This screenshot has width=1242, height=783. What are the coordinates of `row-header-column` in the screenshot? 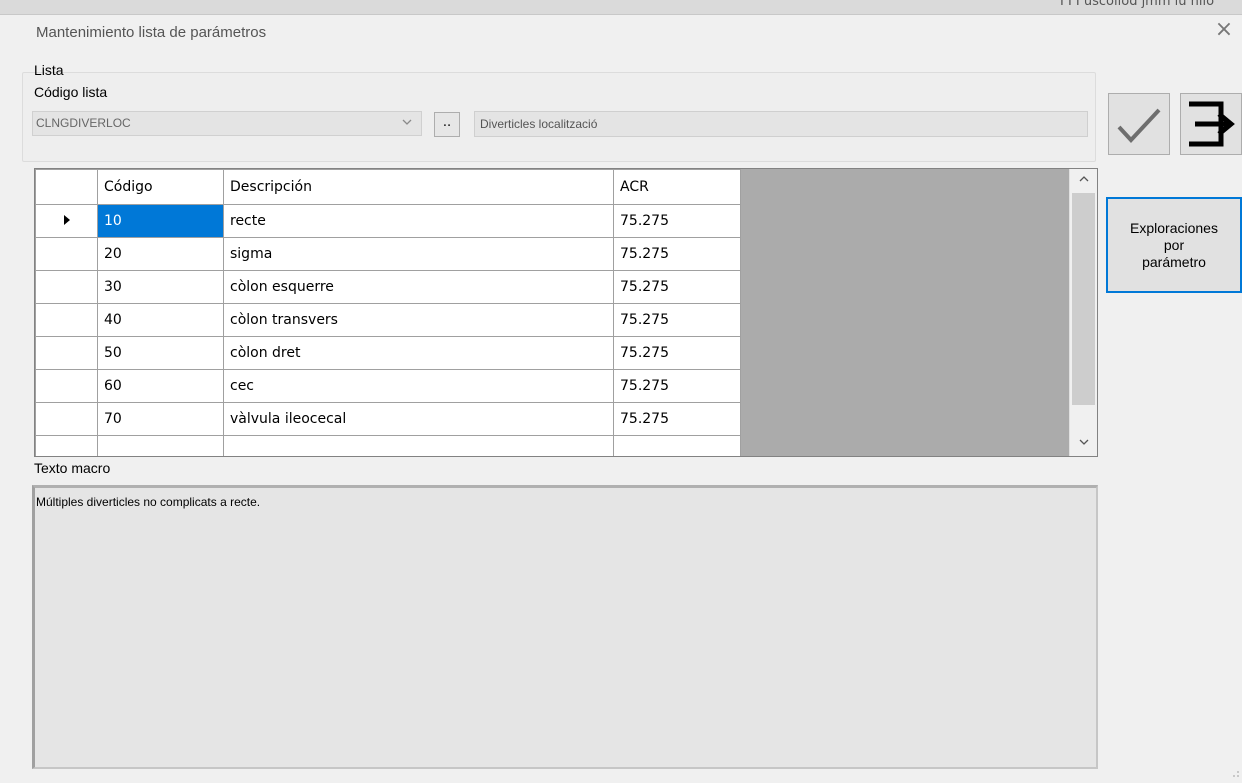 It's located at (66, 187).